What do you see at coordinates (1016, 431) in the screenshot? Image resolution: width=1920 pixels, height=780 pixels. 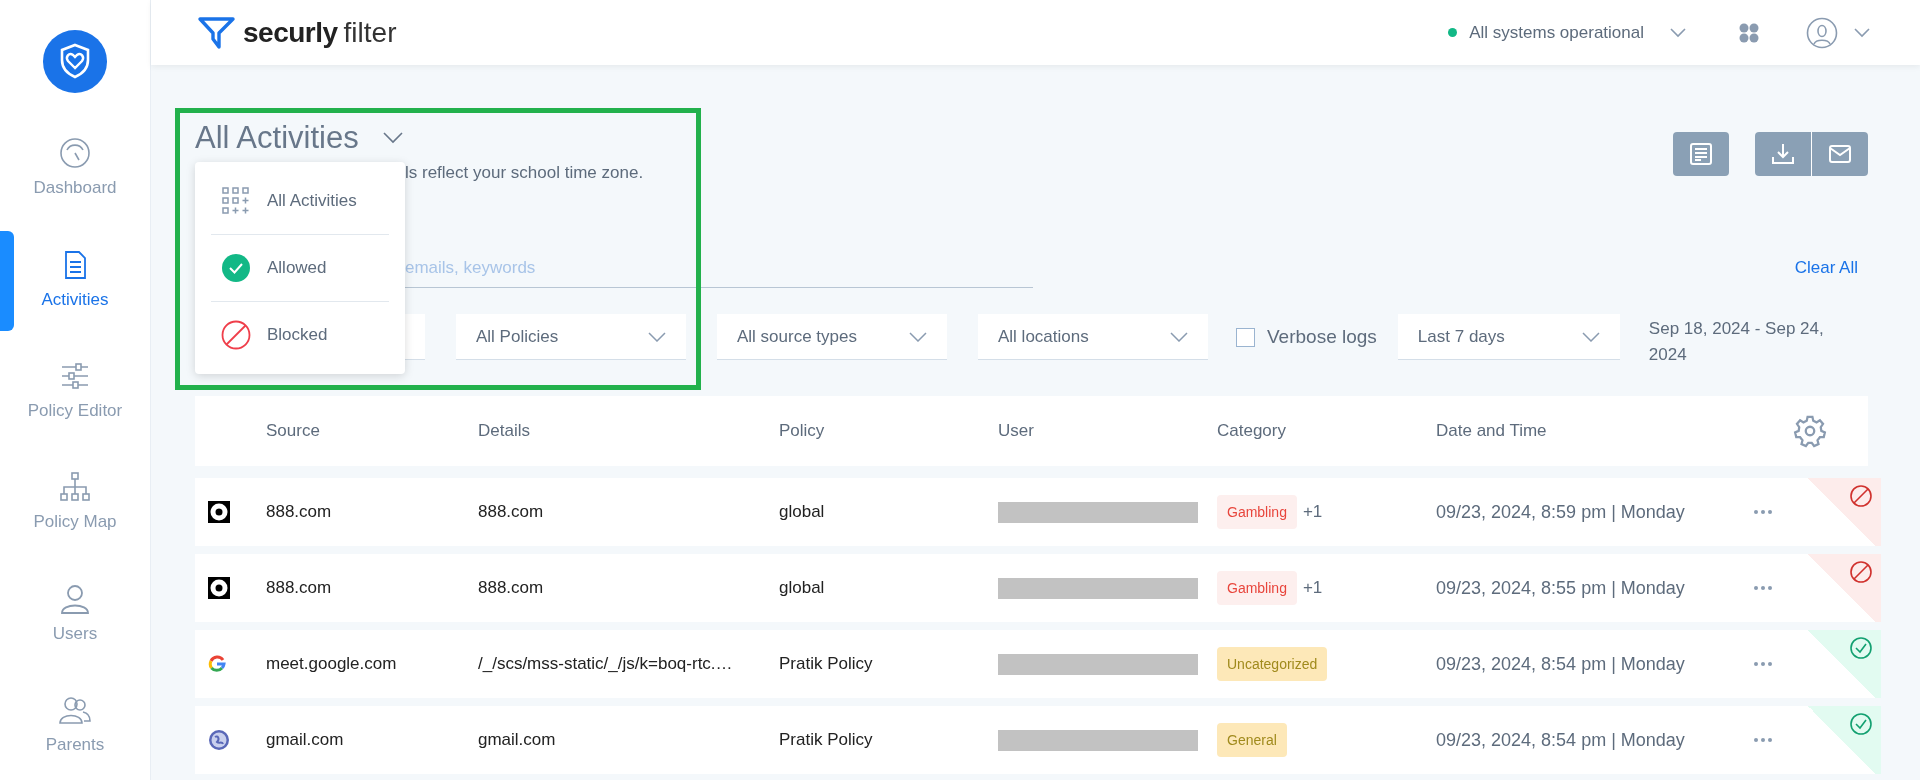 I see `column-header: User` at bounding box center [1016, 431].